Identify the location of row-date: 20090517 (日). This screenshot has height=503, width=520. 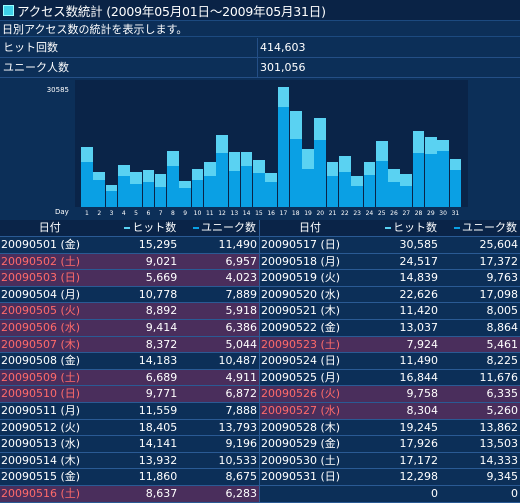
(301, 244).